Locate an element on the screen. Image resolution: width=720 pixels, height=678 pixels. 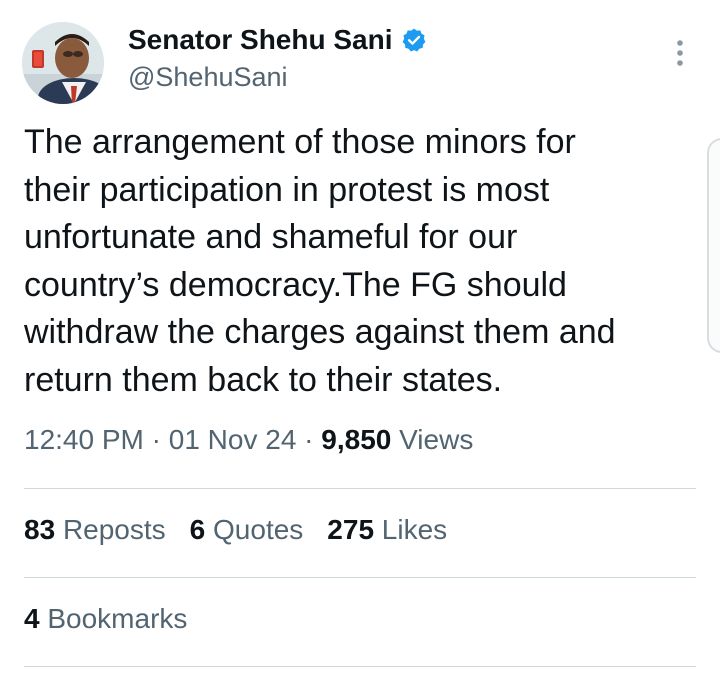
verified-badge-icon is located at coordinates (414, 40).